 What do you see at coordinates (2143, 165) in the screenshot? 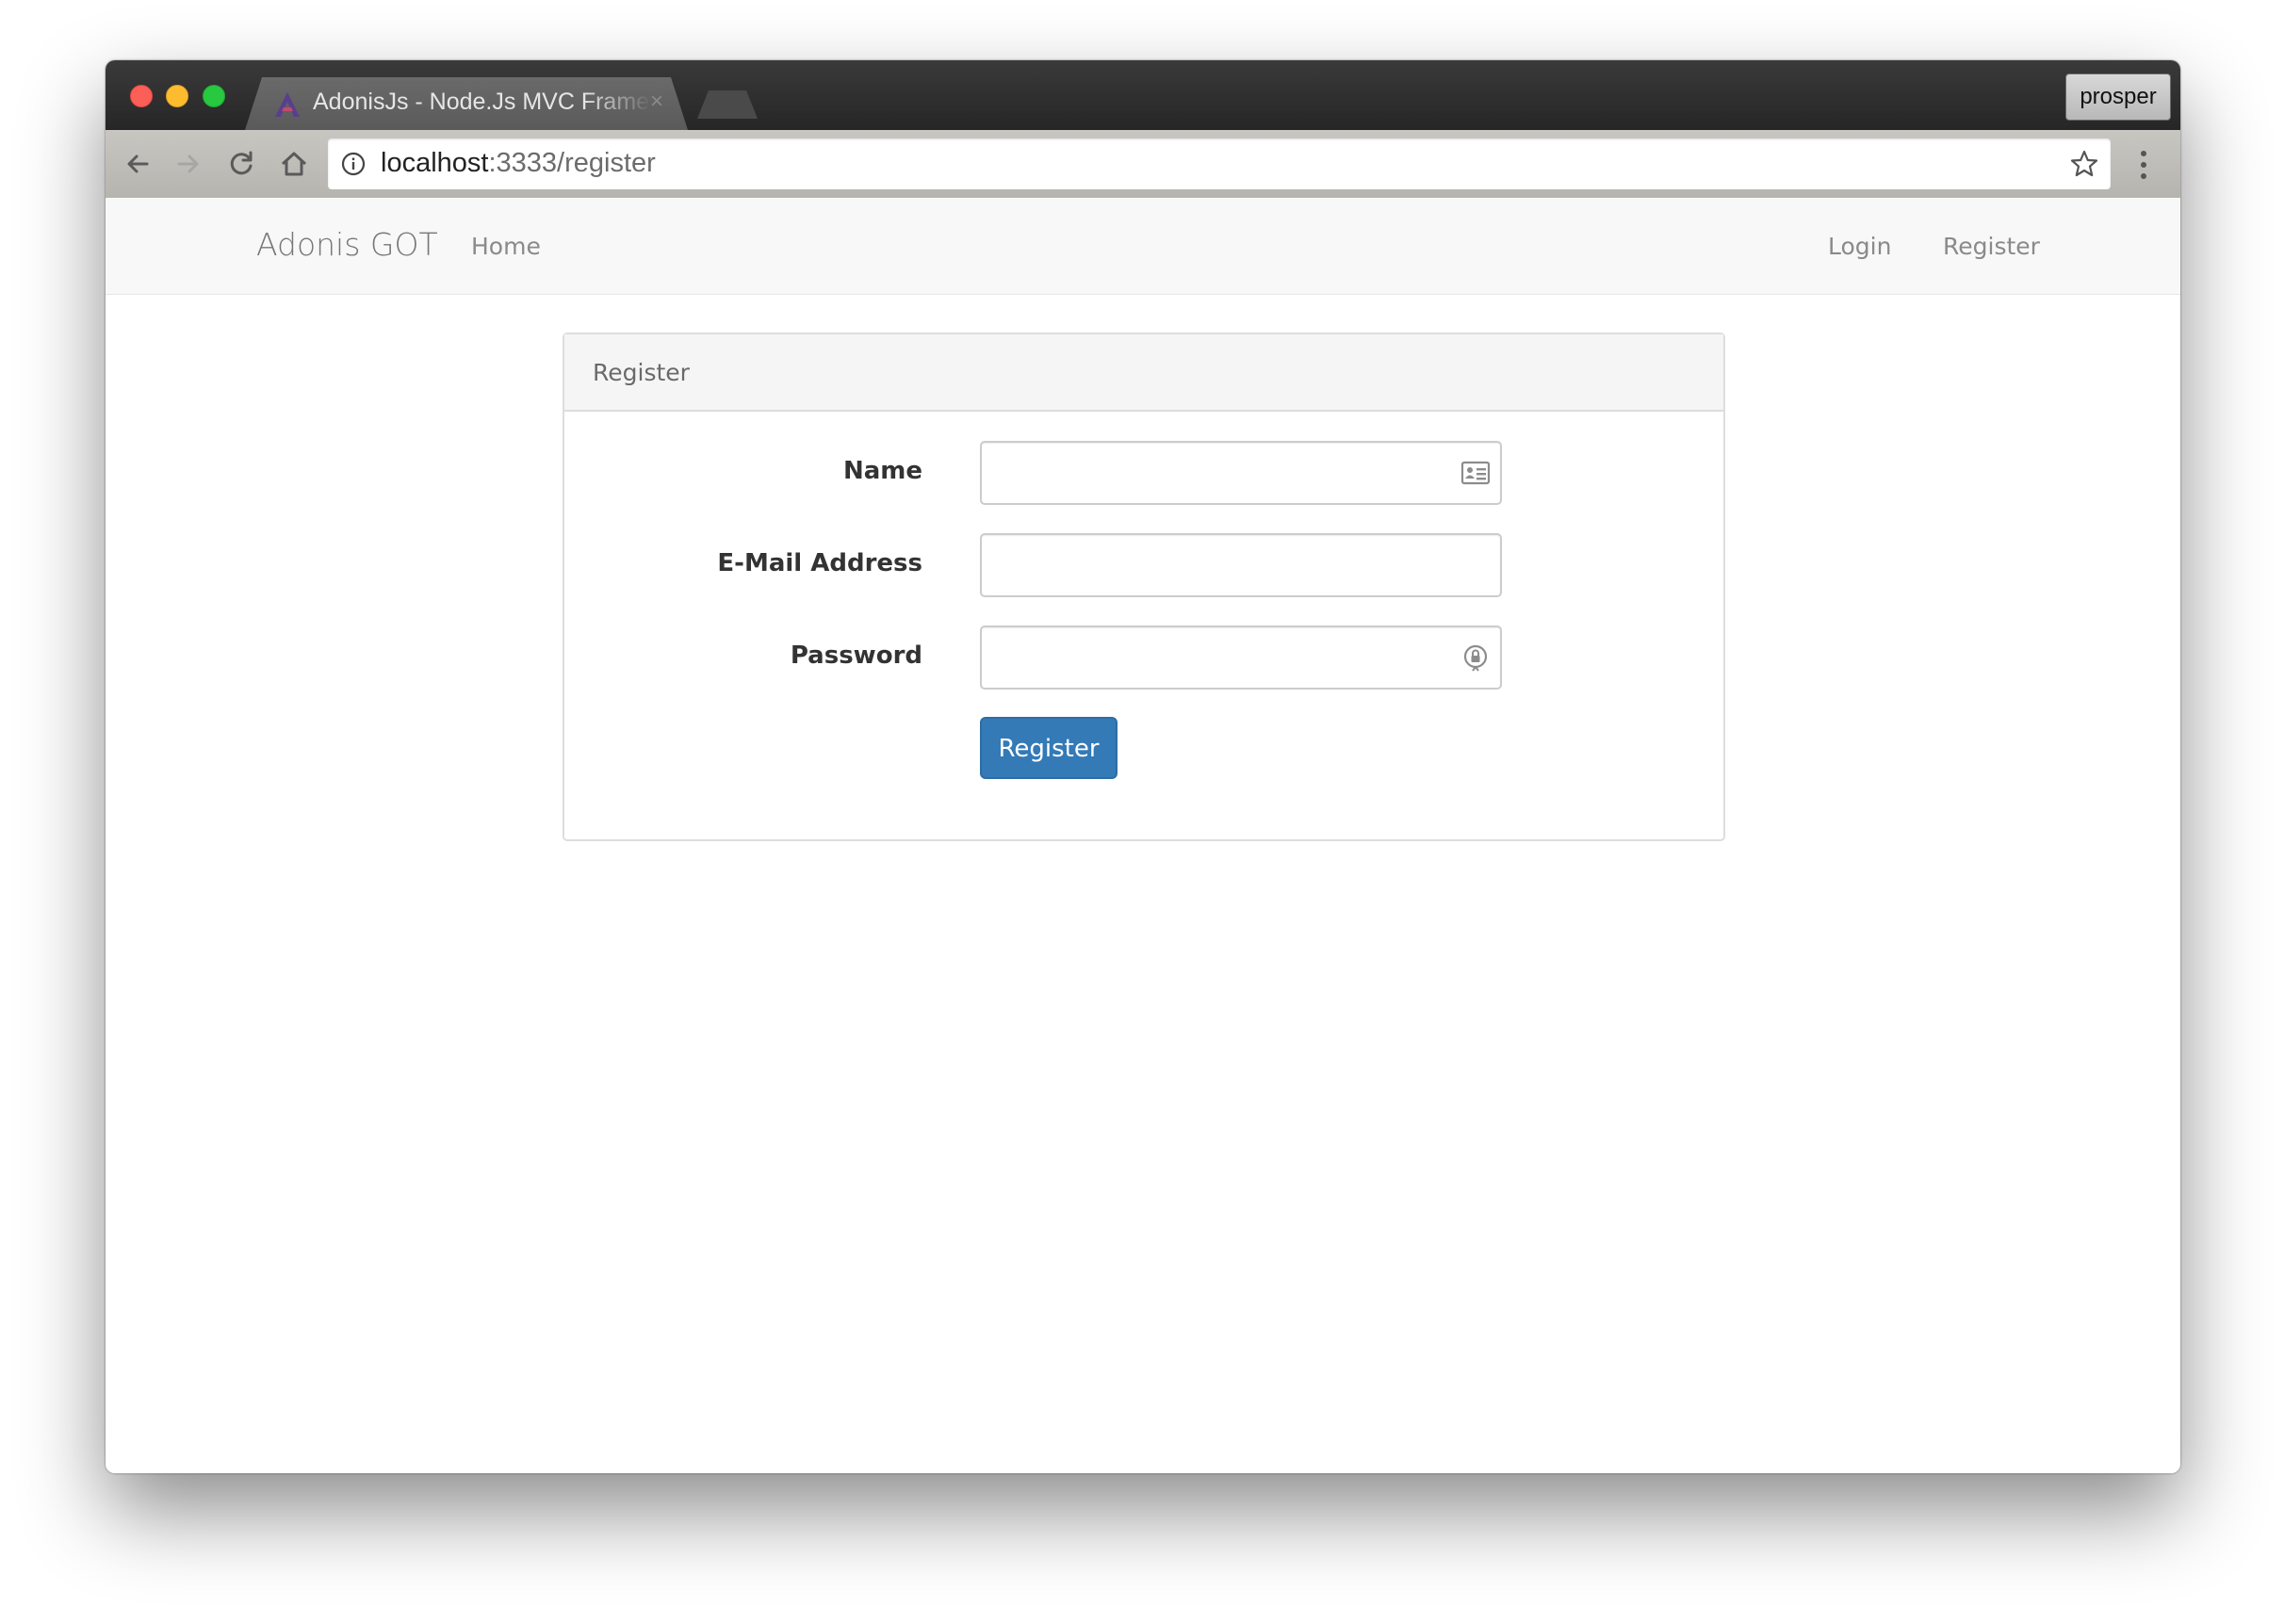
I see `browser-menu-icon` at bounding box center [2143, 165].